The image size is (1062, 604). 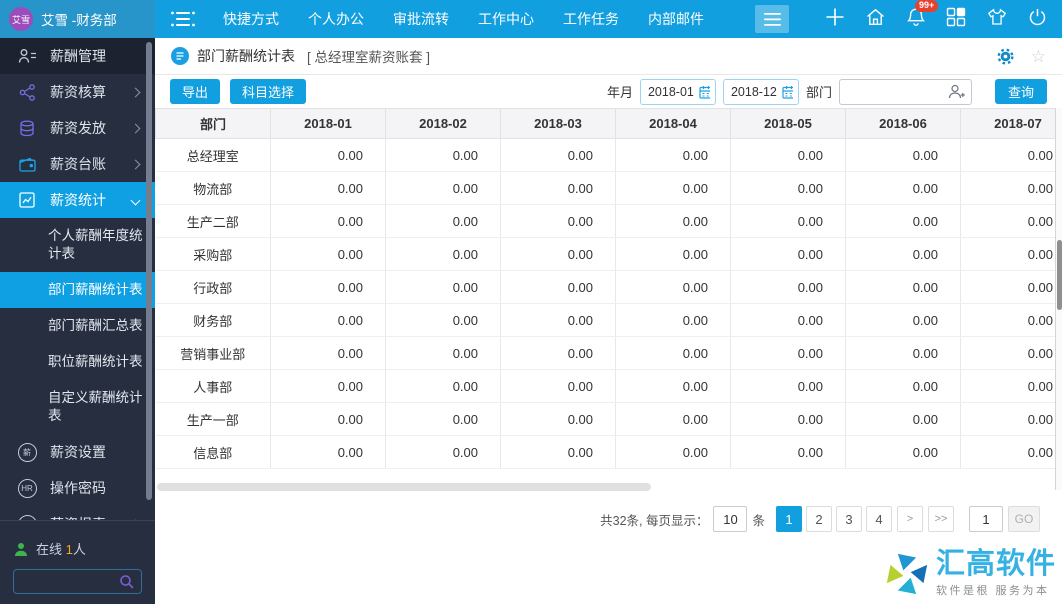 I want to click on dept-cell: 物流部, so click(x=213, y=188).